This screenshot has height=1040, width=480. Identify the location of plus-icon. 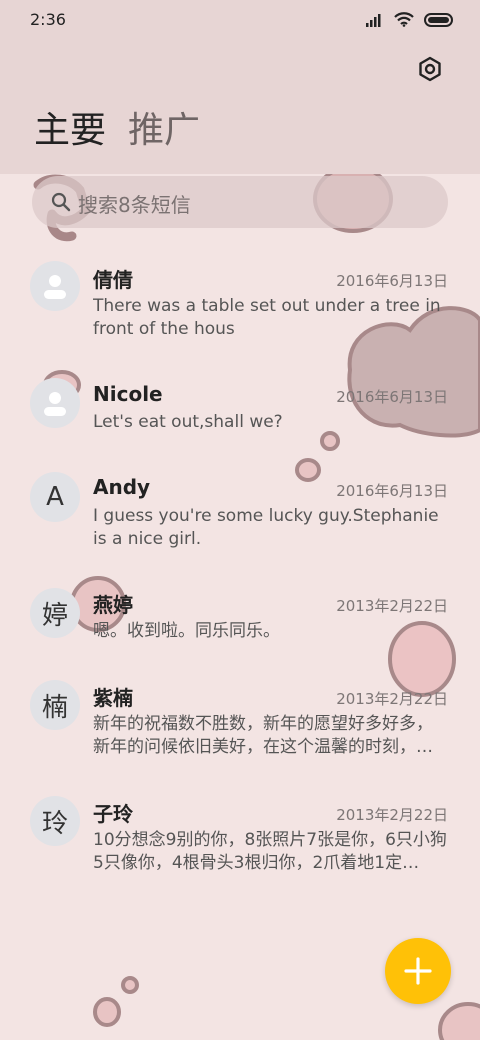
(418, 971).